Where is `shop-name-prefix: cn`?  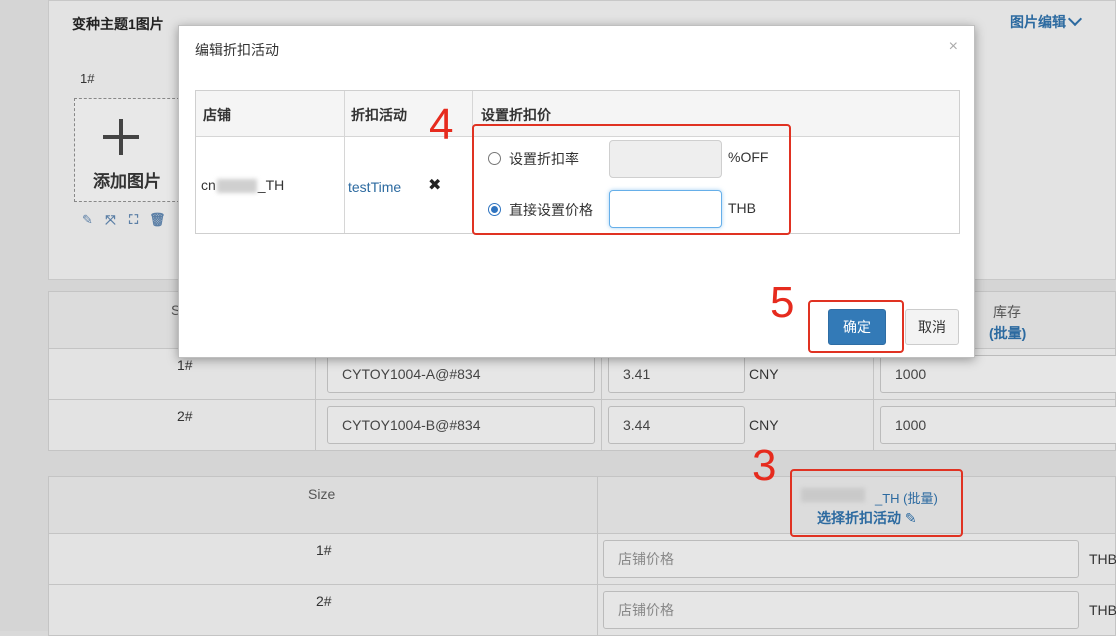
shop-name-prefix: cn is located at coordinates (208, 185).